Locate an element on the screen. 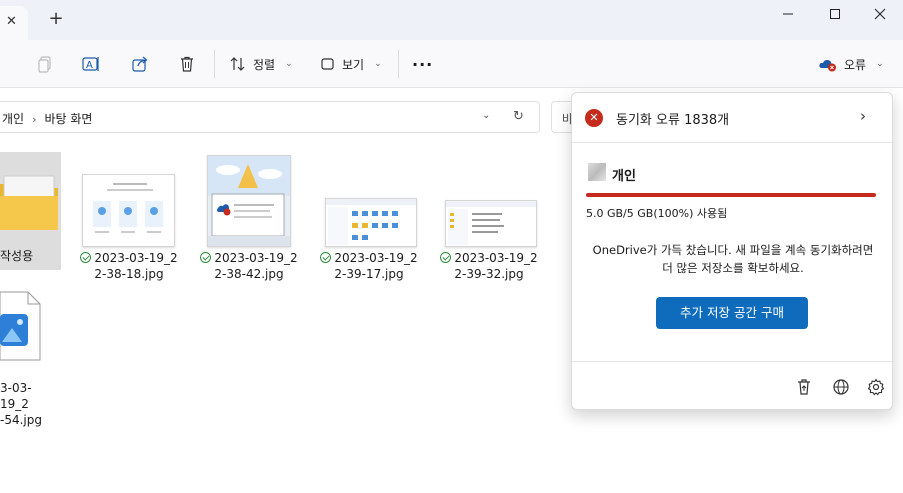 This screenshot has height=493, width=903. address-bar: 개인 › 바탕 화면 ⌄ ↻ is located at coordinates (270, 117).